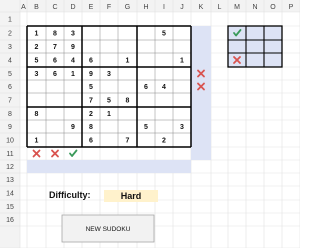 This screenshot has width=320, height=248. I want to click on column-header-n: N, so click(254, 7).